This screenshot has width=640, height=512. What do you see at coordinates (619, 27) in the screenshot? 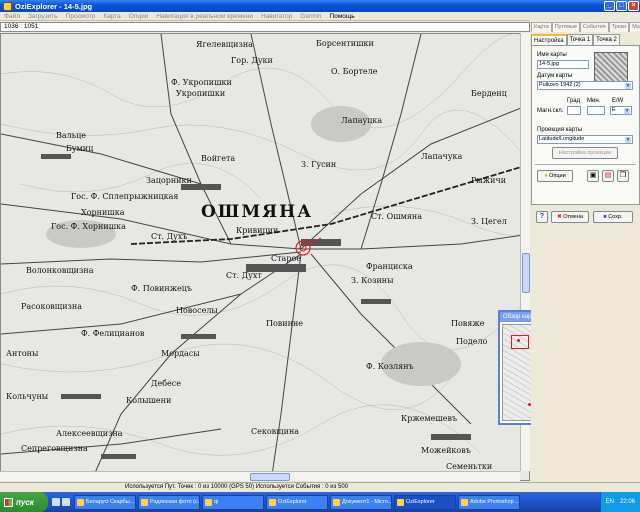
I see `tab-tracks: Треки` at bounding box center [619, 27].